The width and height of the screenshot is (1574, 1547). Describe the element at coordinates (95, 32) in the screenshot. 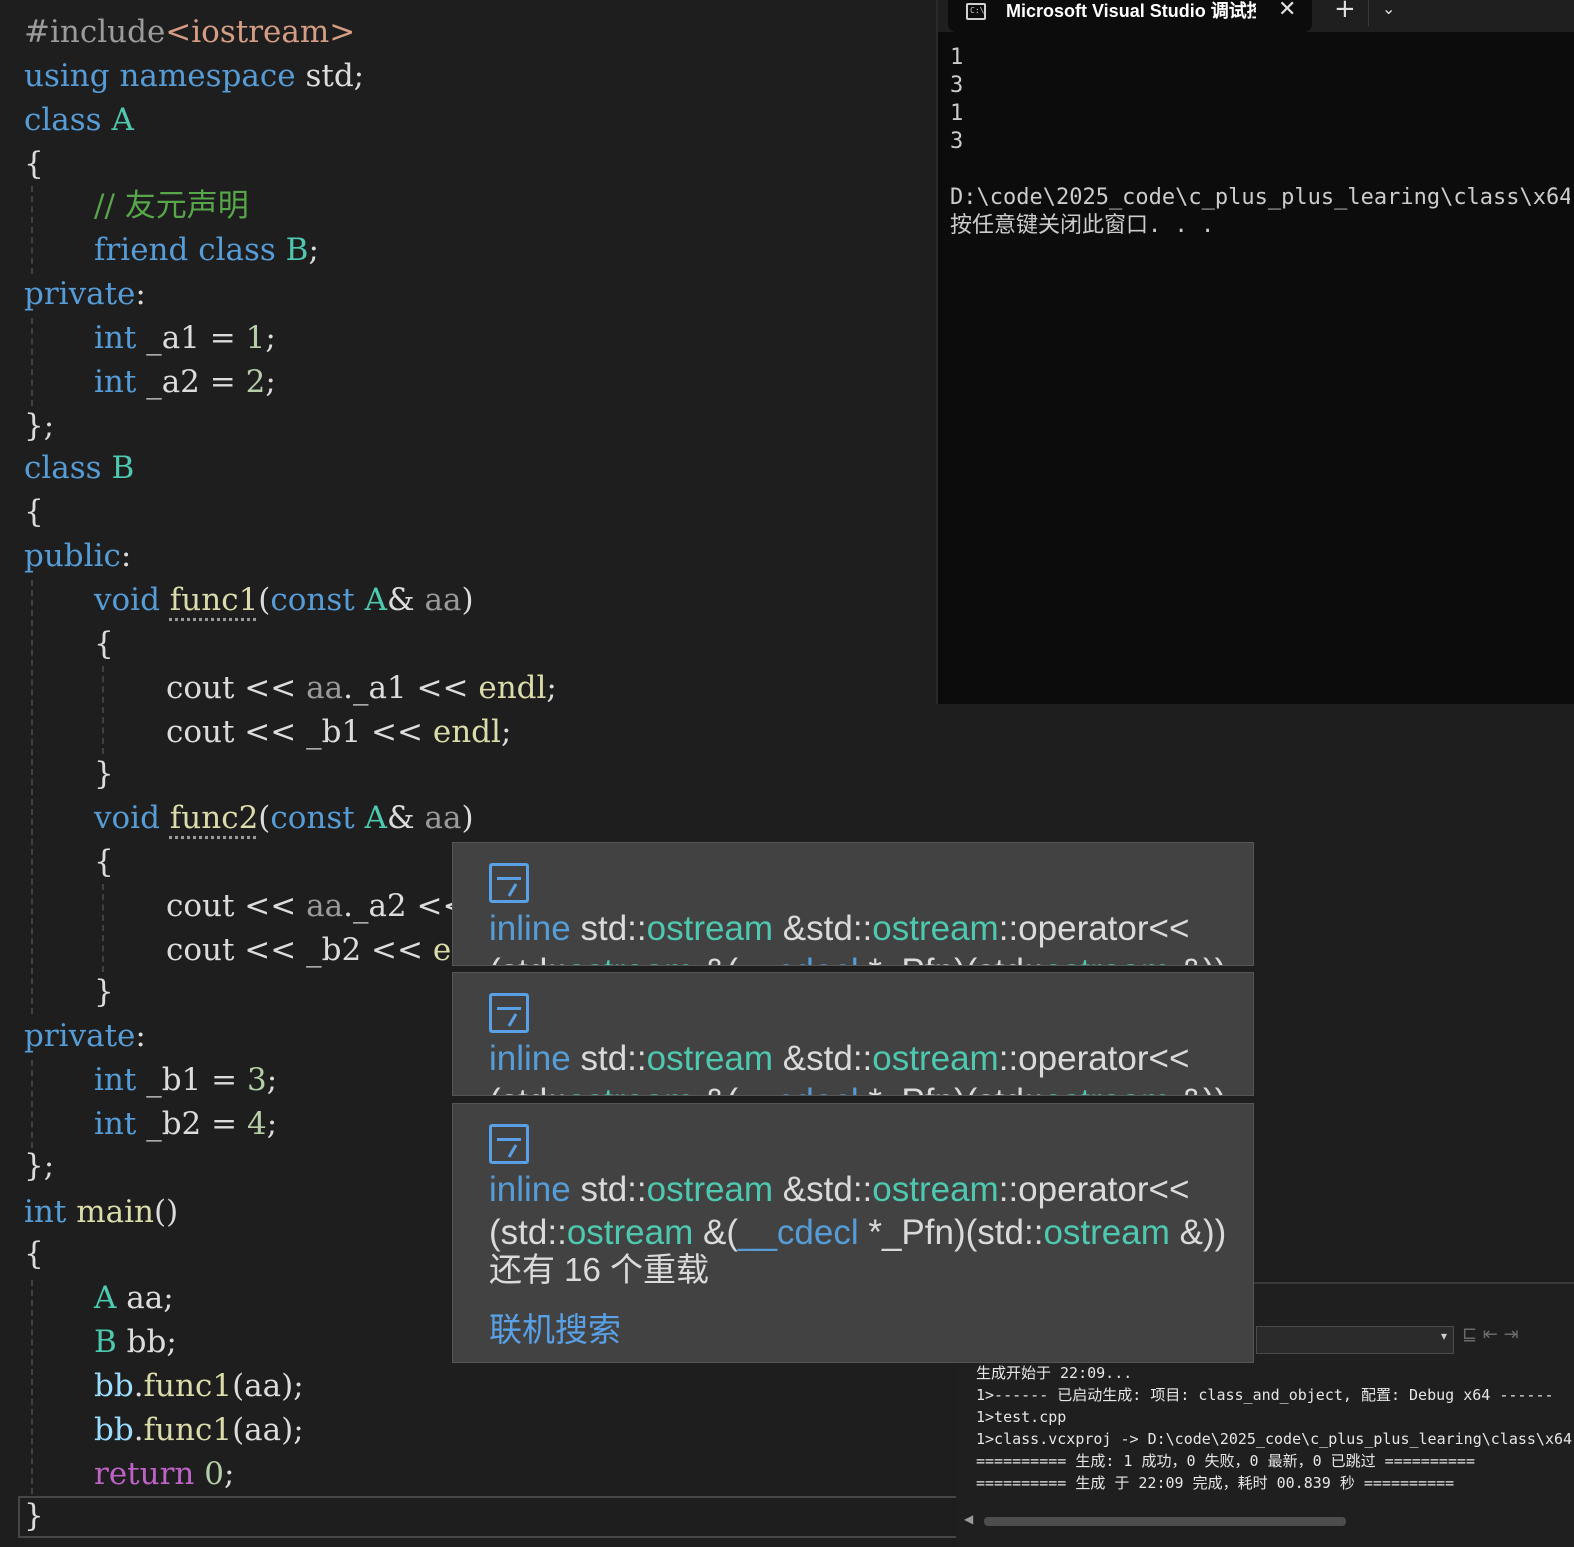

I see `preprocessor-directive: #include` at that location.